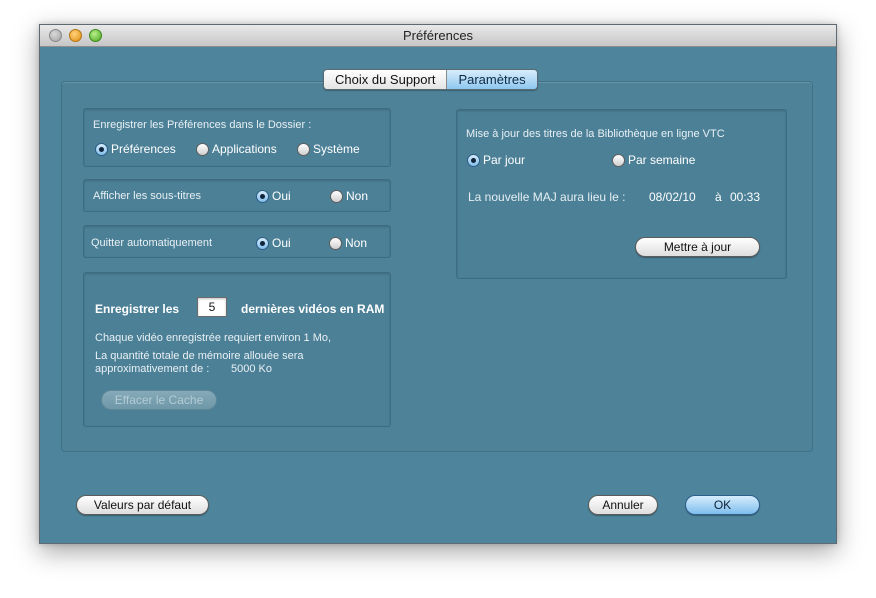 The width and height of the screenshot is (876, 598). What do you see at coordinates (244, 149) in the screenshot?
I see `radio-applications-label: Applications` at bounding box center [244, 149].